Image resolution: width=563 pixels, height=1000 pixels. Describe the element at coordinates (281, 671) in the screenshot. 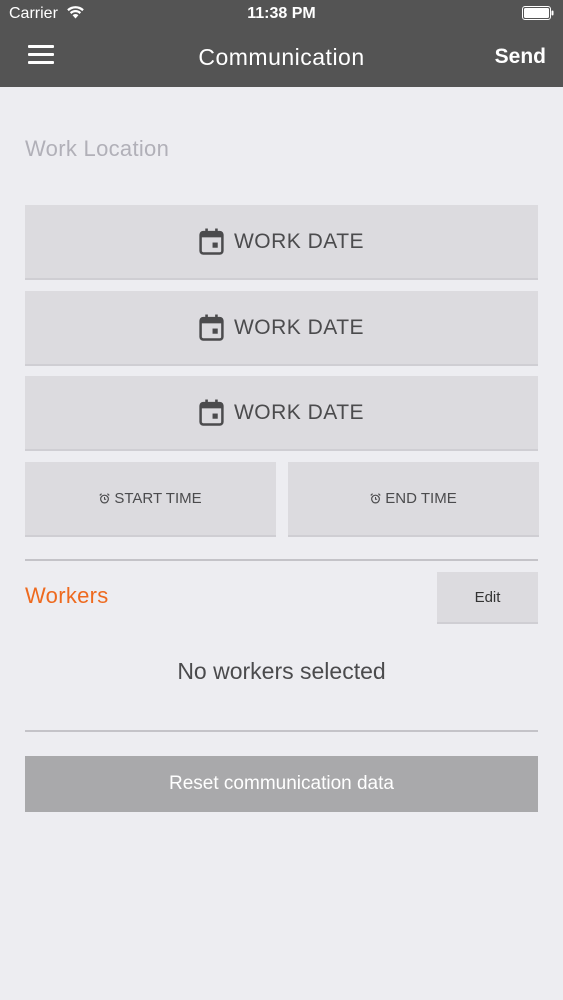

I see `no-workers-message: No workers selected` at that location.